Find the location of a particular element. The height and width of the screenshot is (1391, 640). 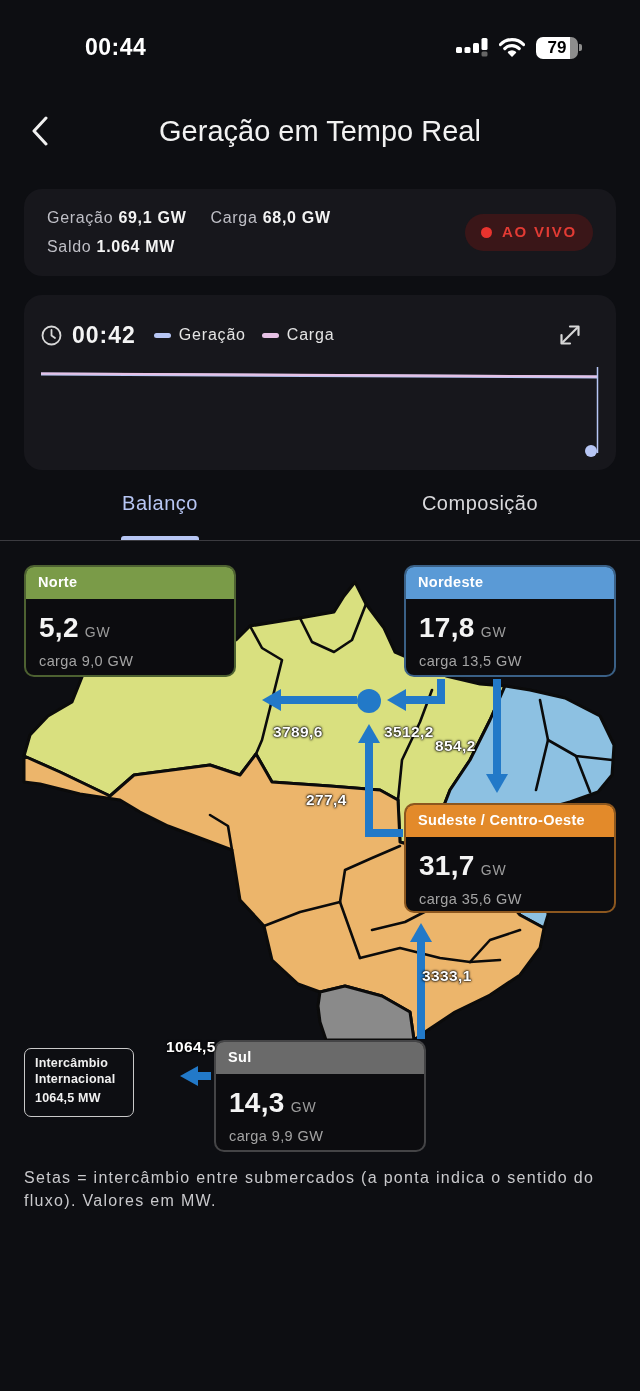

expand-icon is located at coordinates (570, 335).